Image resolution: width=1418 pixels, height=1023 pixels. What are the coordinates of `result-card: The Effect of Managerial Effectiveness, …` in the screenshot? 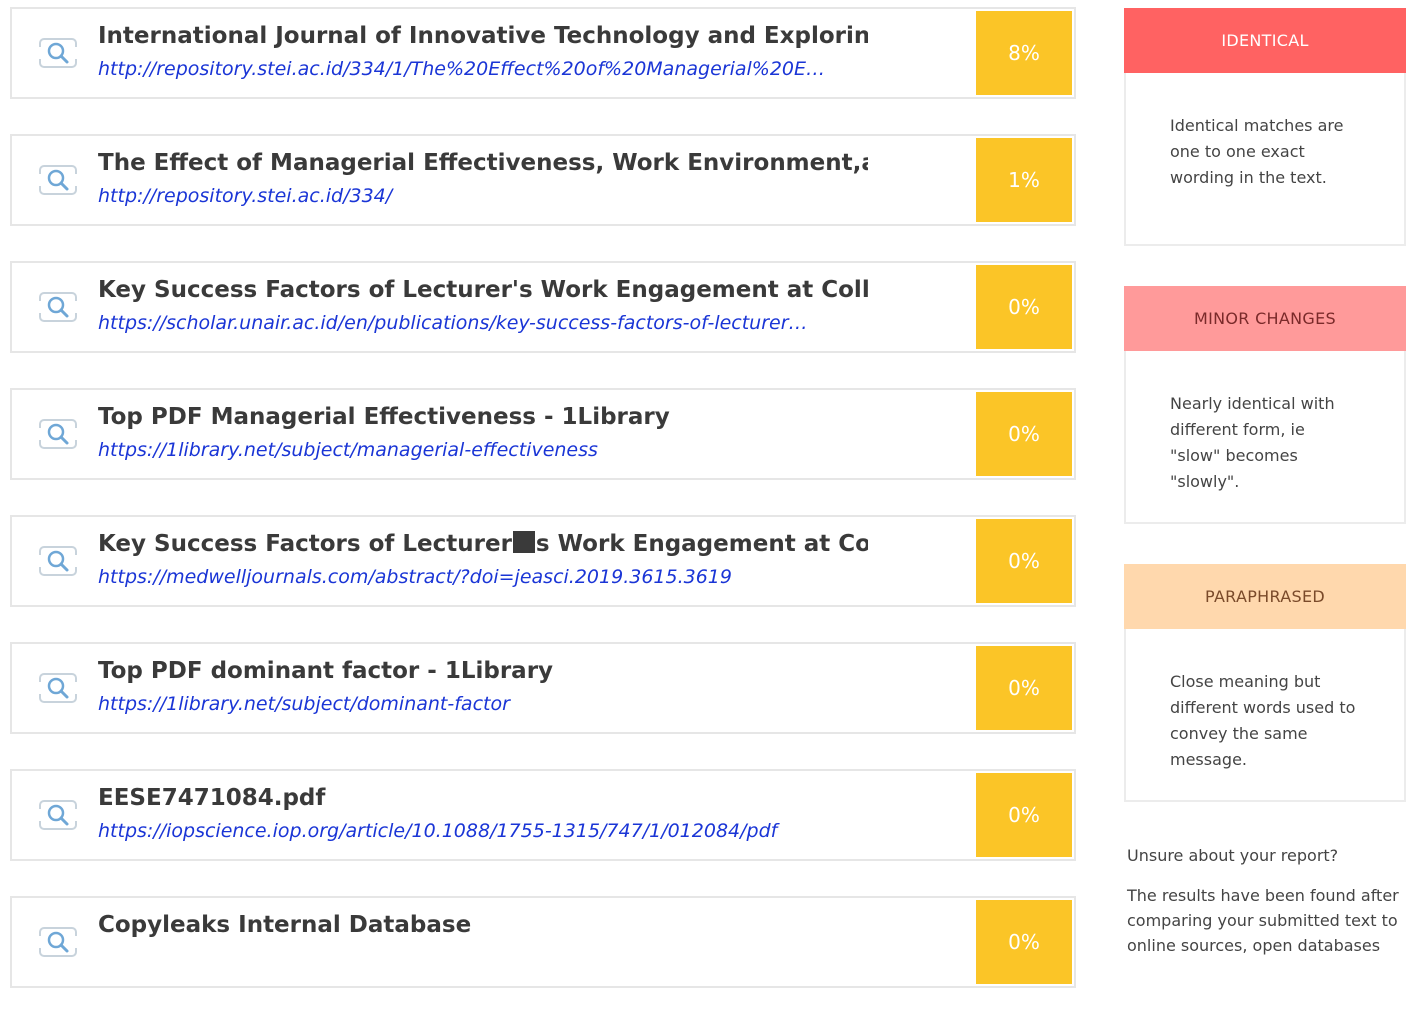 It's located at (543, 180).